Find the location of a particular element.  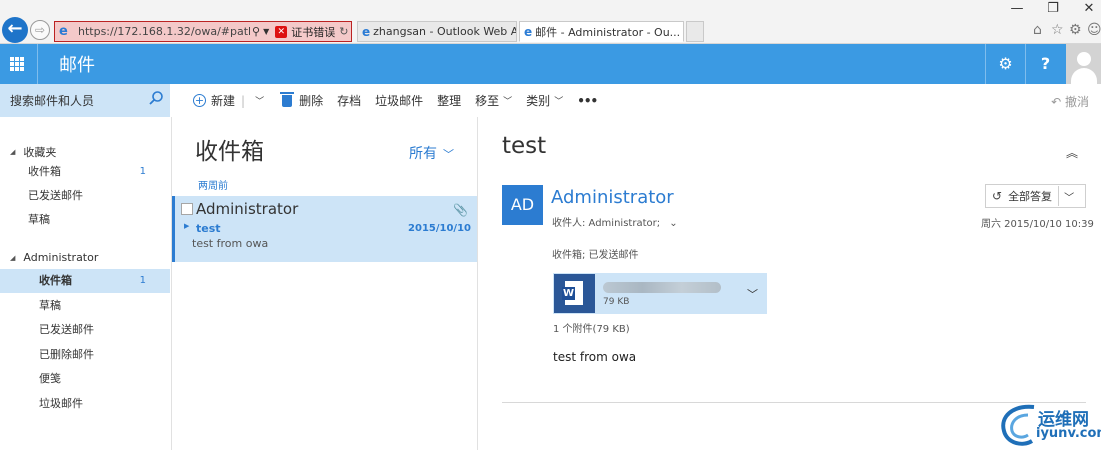

close-window-icon: ✕ is located at coordinates (1087, 9).